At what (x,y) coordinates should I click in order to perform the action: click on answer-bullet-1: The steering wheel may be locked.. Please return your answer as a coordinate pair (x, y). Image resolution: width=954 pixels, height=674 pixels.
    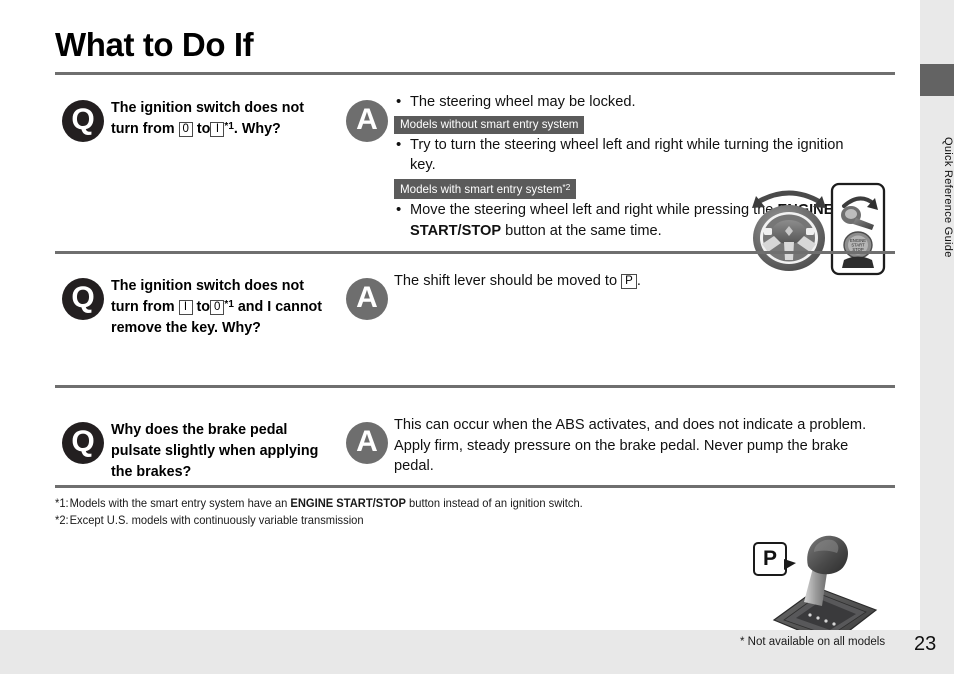
    Looking at the image, I should click on (629, 102).